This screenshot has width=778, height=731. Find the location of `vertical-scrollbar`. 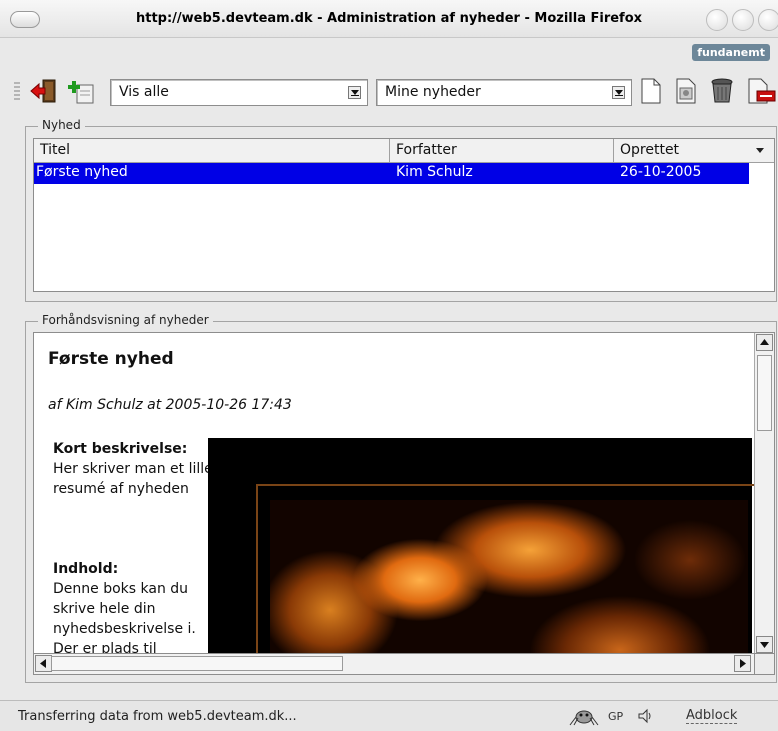

vertical-scrollbar is located at coordinates (764, 493).